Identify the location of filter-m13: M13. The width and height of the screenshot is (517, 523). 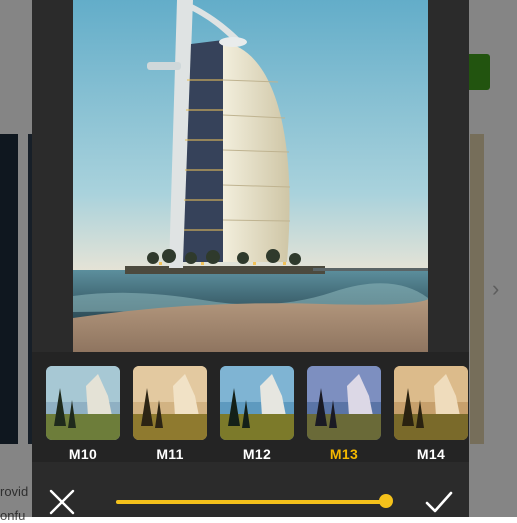
(344, 414).